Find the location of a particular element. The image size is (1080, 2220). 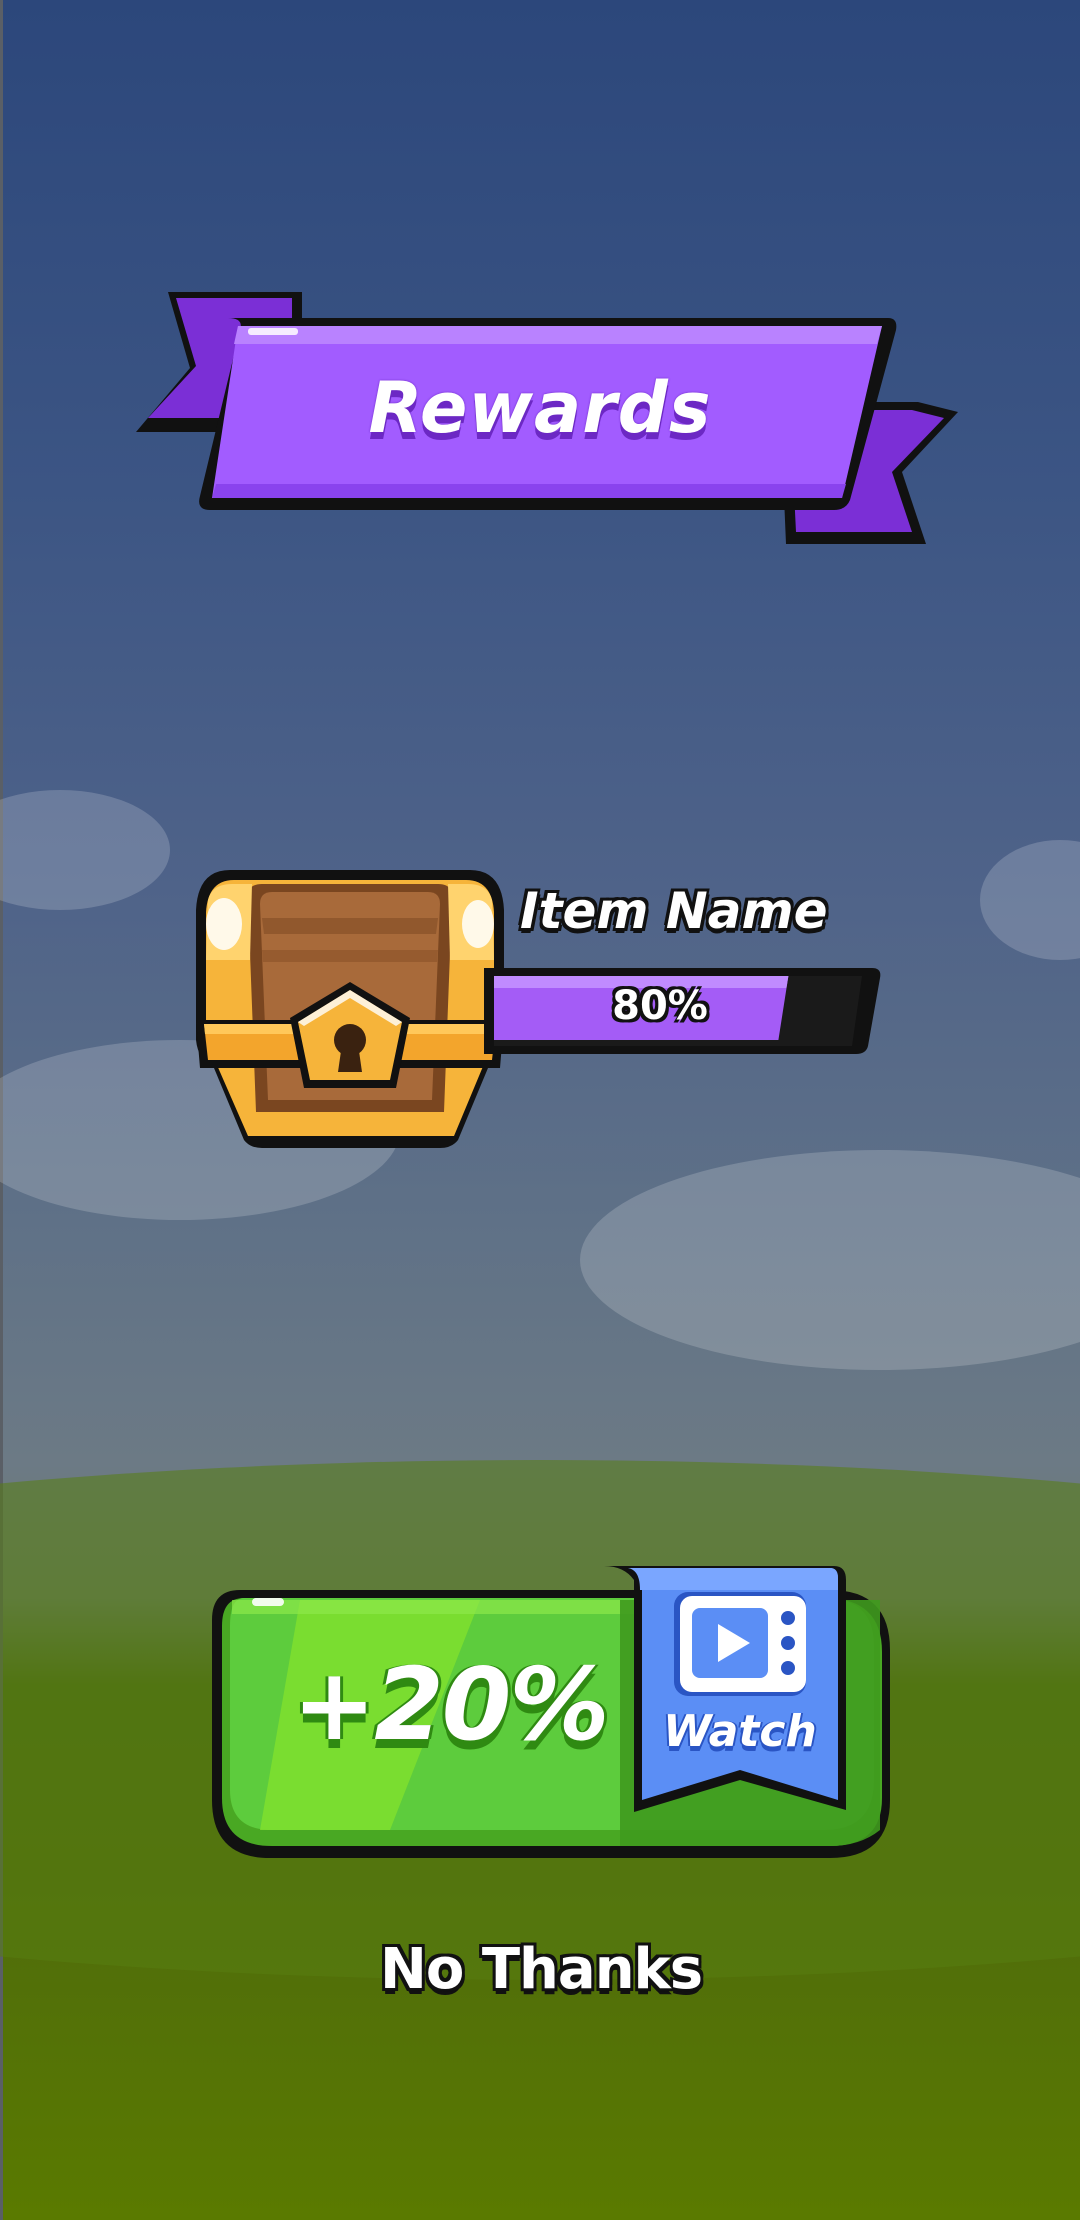

reward-item-name: Item Name is located at coordinates (674, 911).